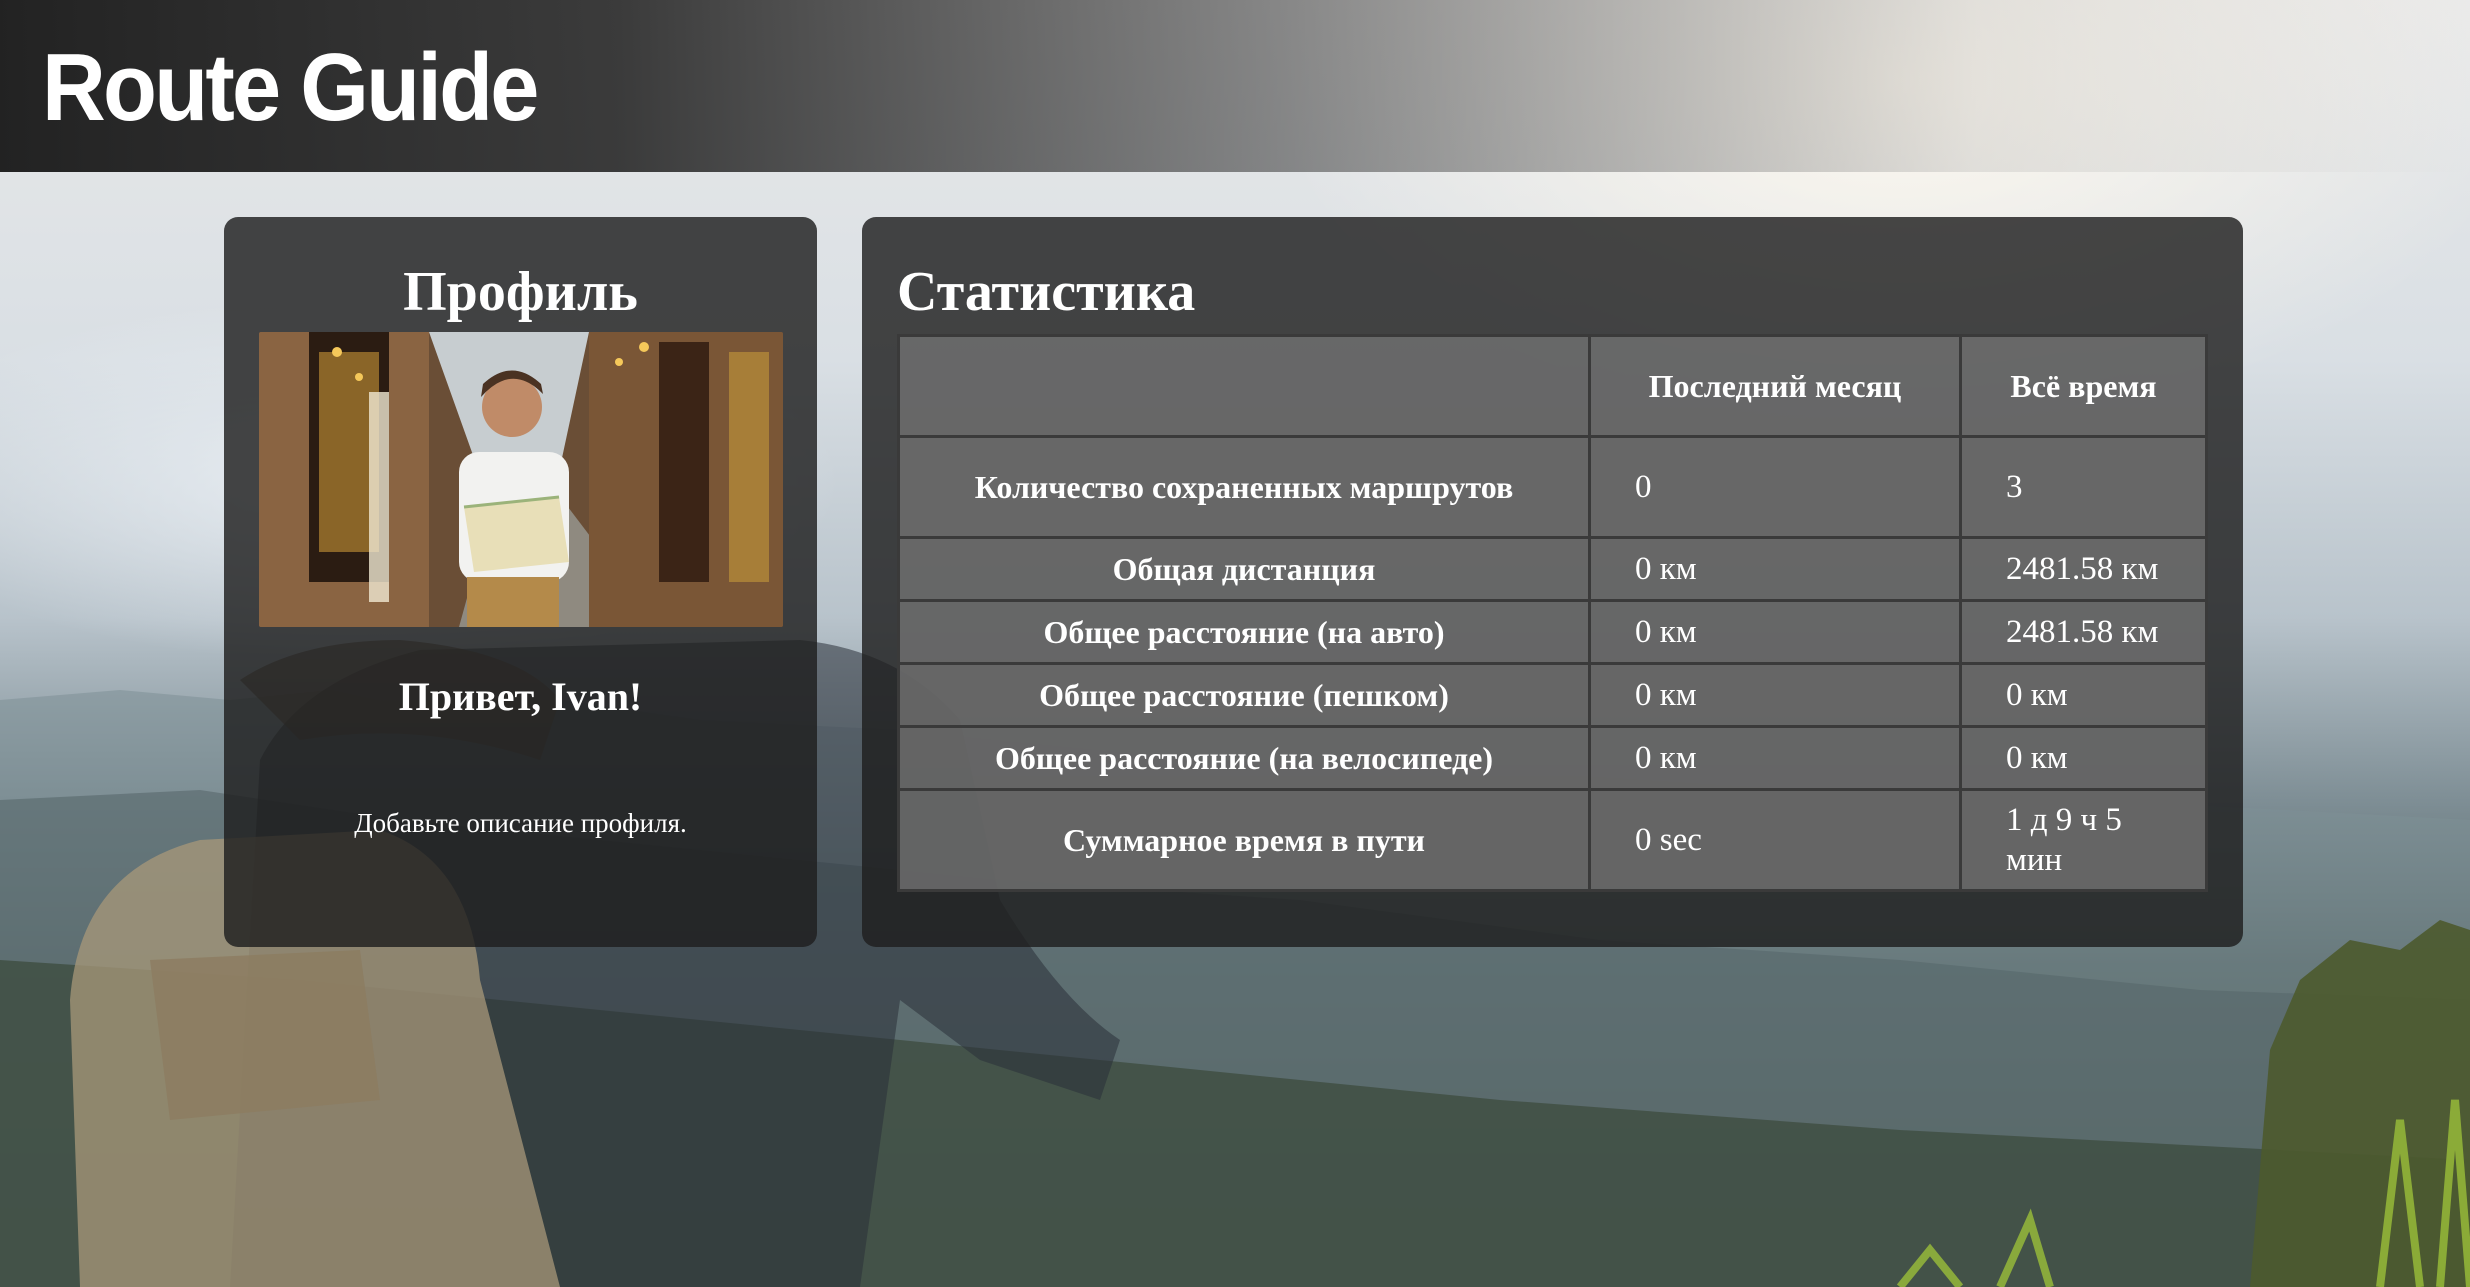 The width and height of the screenshot is (2470, 1287). Describe the element at coordinates (1775, 386) in the screenshot. I see `header-last-month: Последний месяц` at that location.